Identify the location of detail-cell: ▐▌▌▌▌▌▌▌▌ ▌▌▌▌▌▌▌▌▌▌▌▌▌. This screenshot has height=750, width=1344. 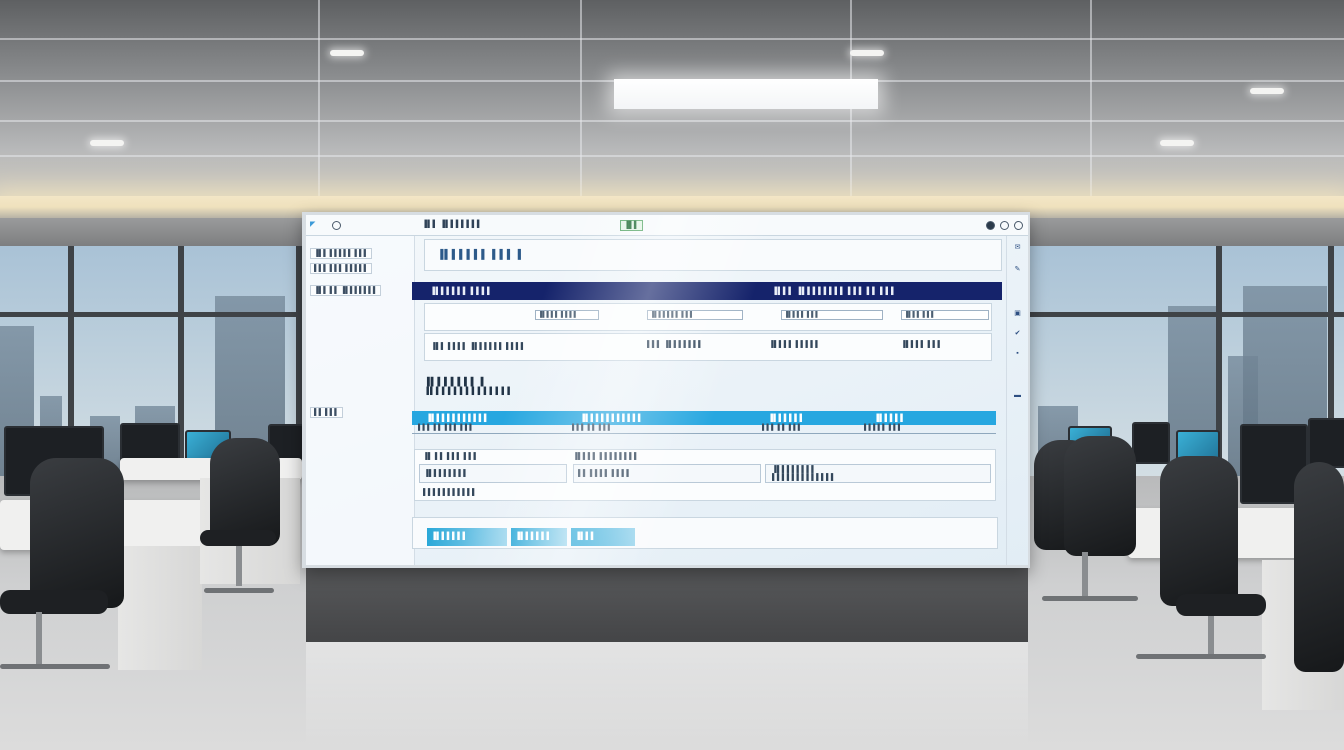
(878, 473).